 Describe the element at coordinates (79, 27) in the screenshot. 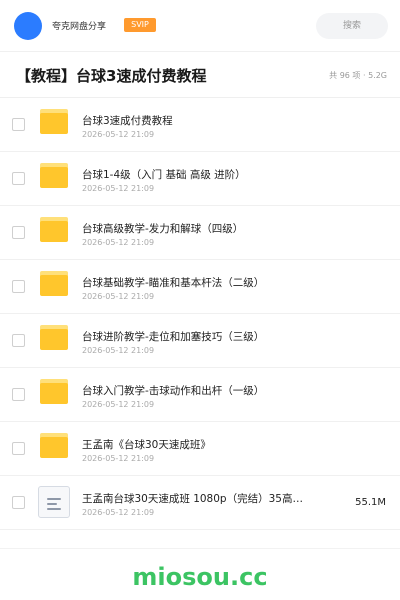

I see `user-name: 夸克网盘分享` at that location.